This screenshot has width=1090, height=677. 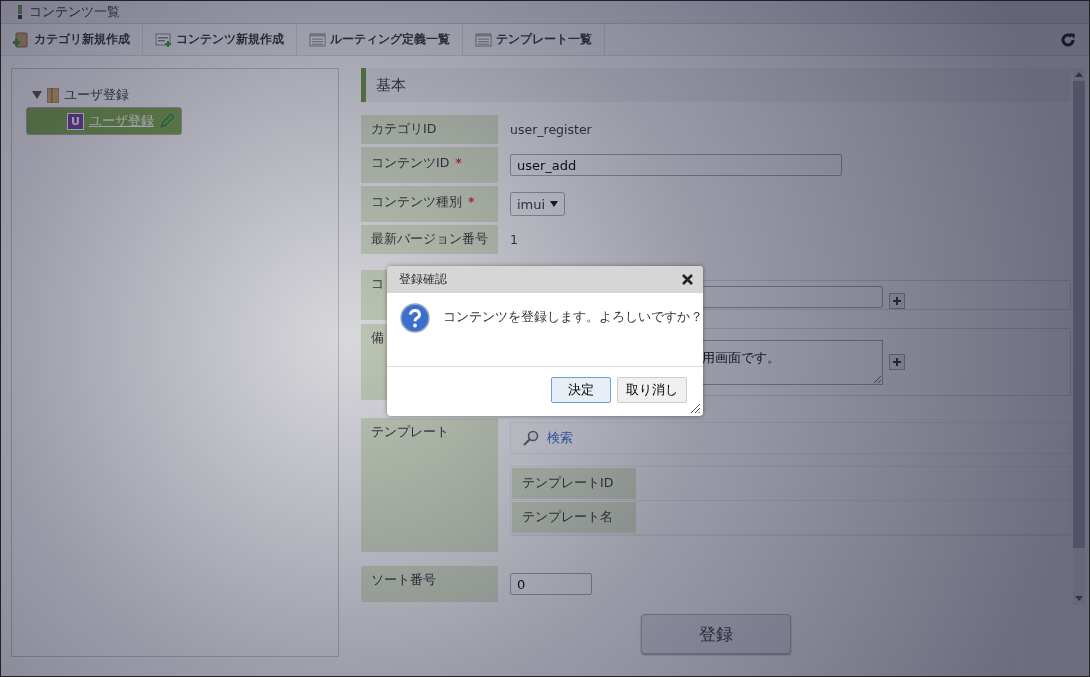 I want to click on section-header: 基本, so click(x=716, y=85).